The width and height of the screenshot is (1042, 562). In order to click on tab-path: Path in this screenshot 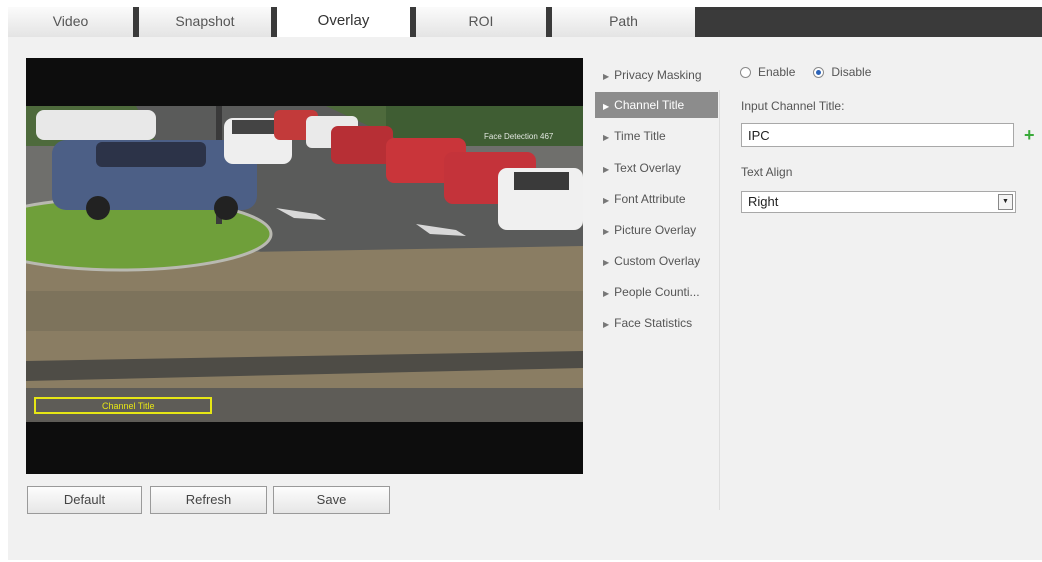, I will do `click(623, 22)`.